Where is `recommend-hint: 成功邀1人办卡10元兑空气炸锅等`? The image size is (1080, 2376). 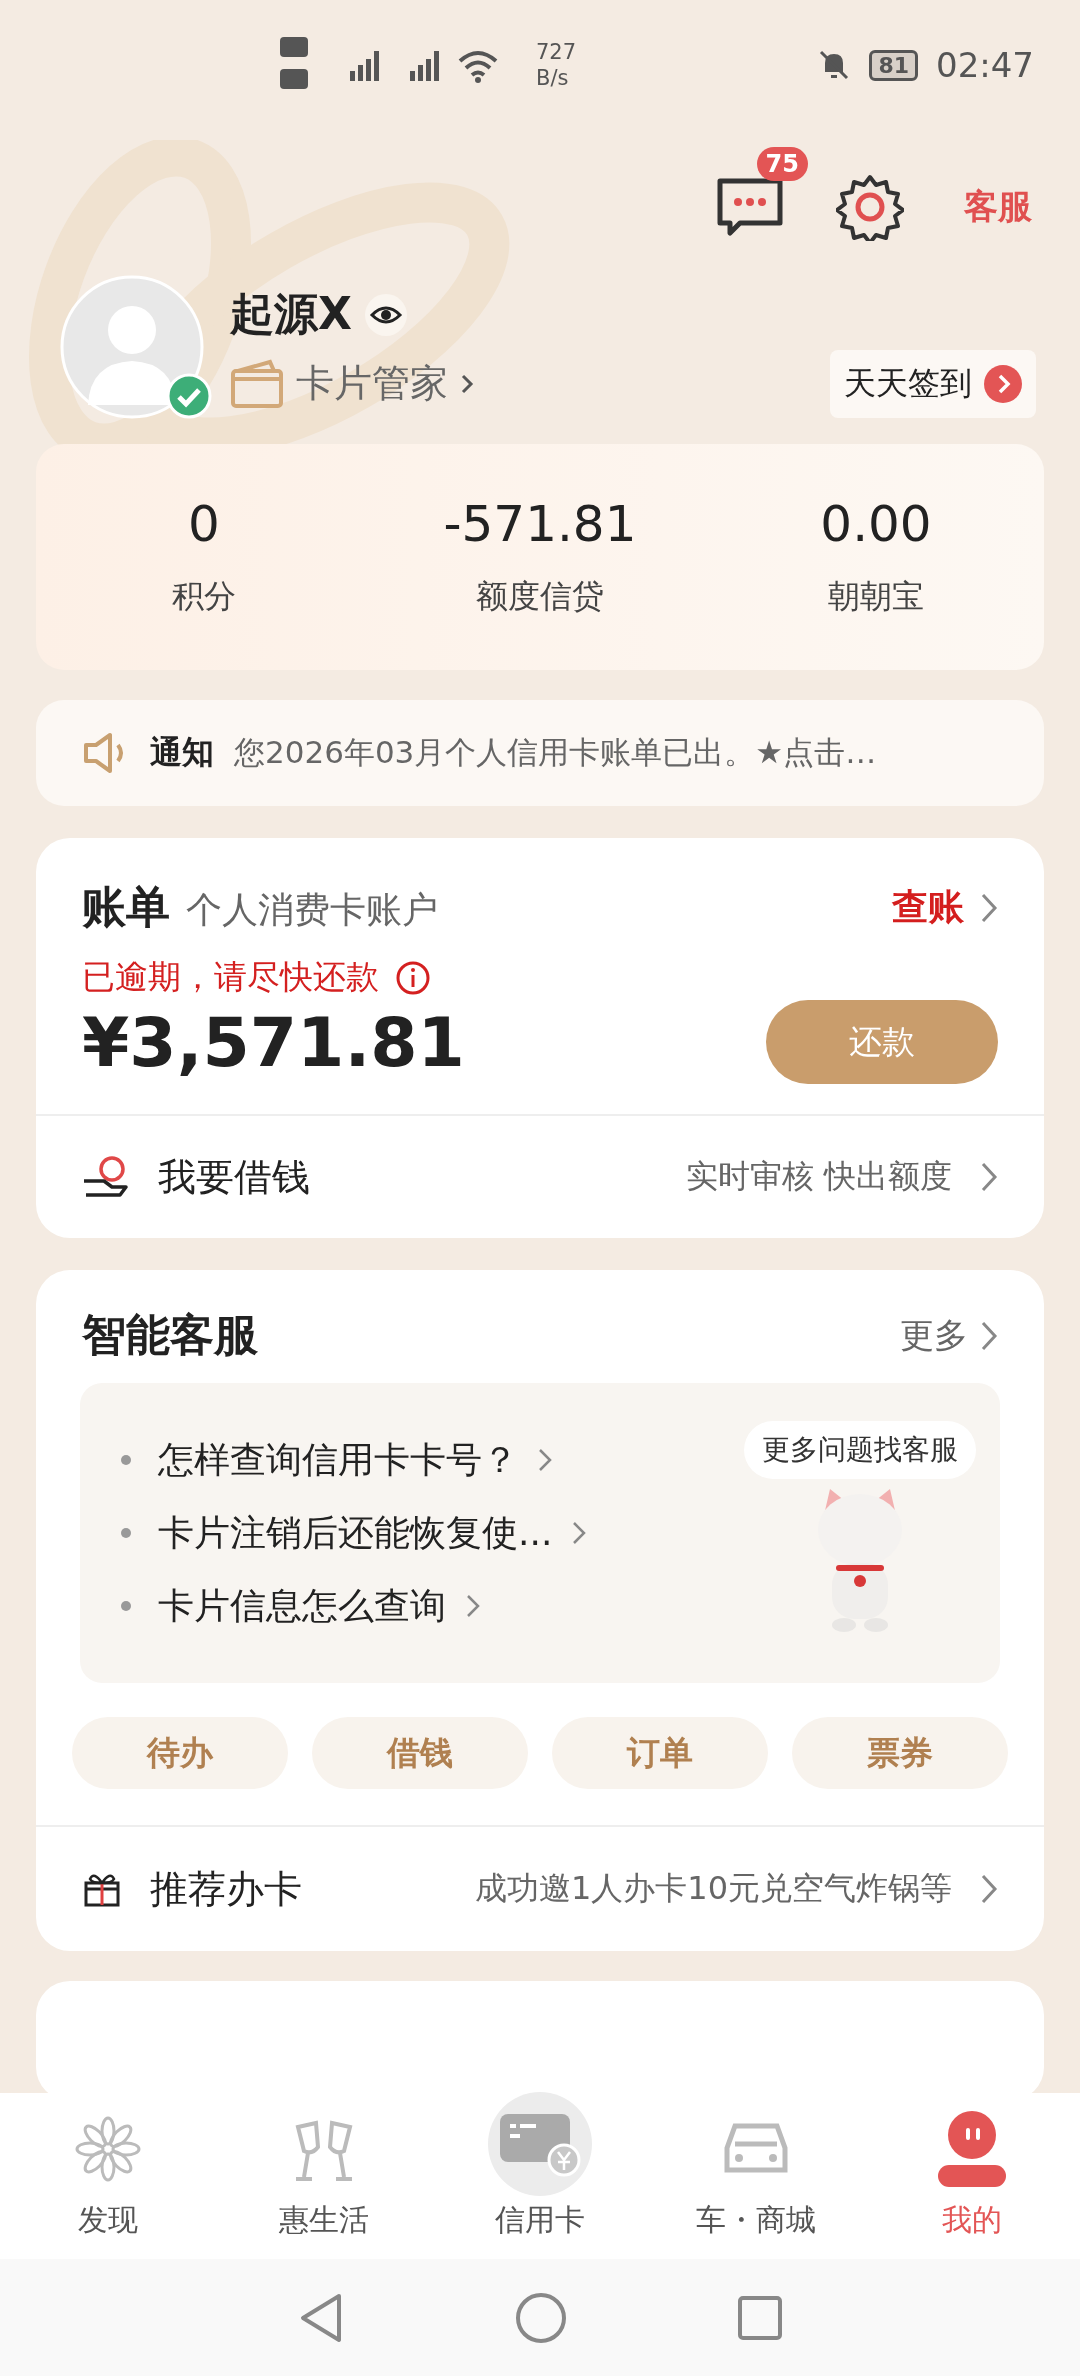
recommend-hint: 成功邀1人办卡10元兑空气炸锅等 is located at coordinates (713, 1888).